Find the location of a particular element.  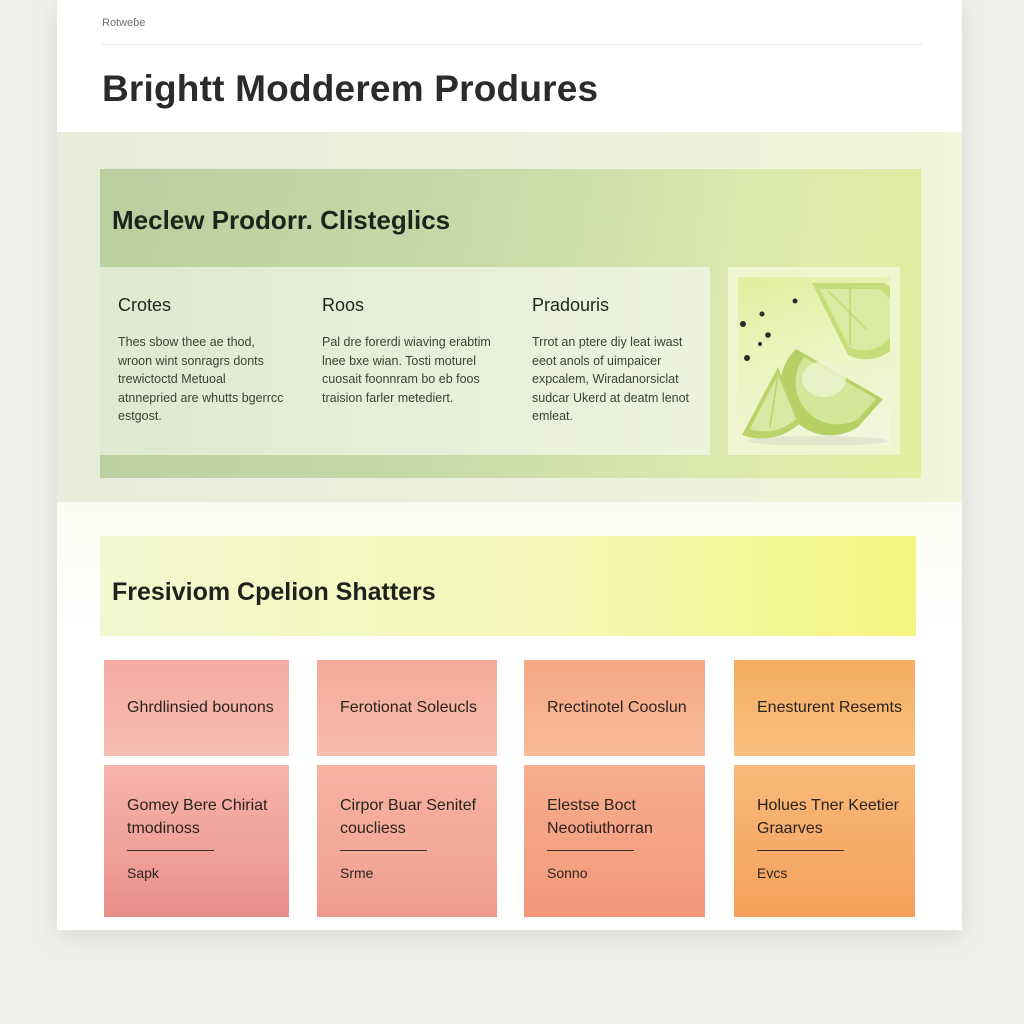

banner-title: Fresiviom Cpelion Shatters is located at coordinates (274, 592).